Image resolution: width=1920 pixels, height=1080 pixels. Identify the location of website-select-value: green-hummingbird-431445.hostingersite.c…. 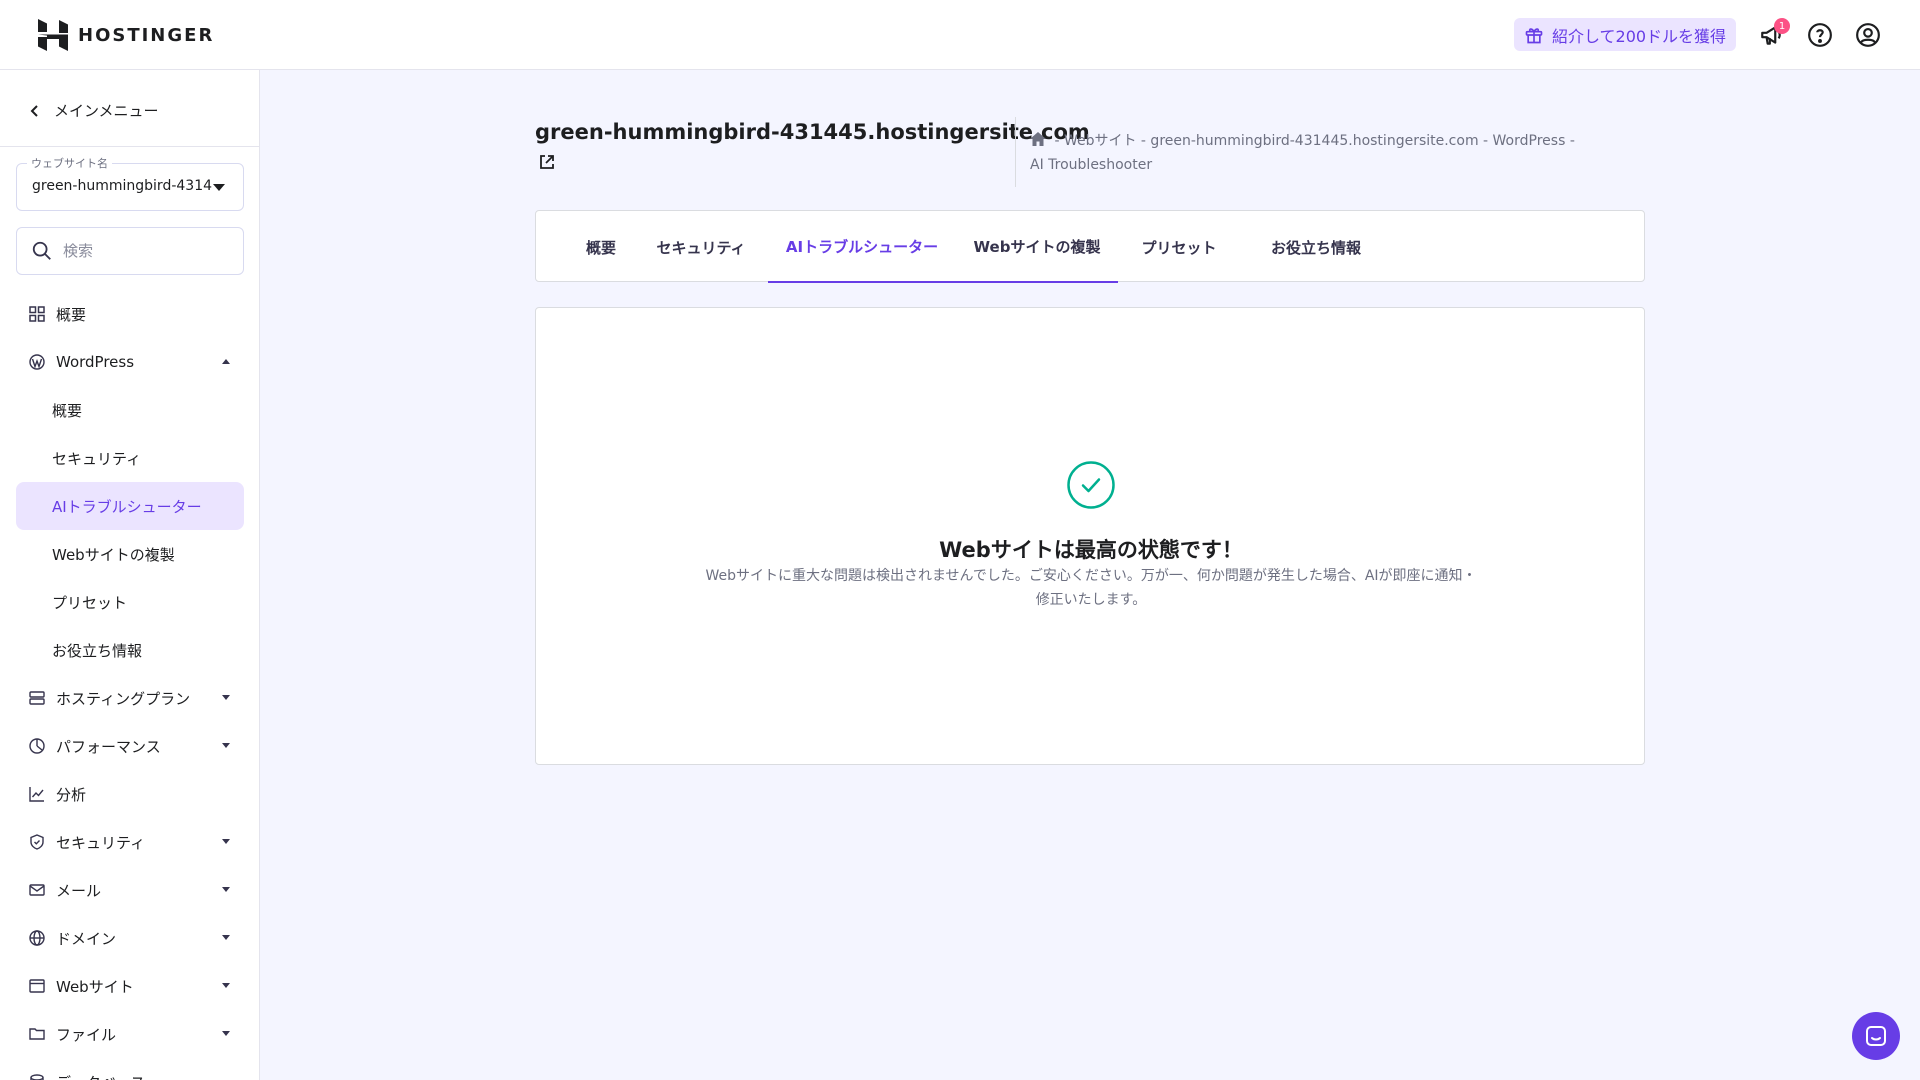
(122, 186).